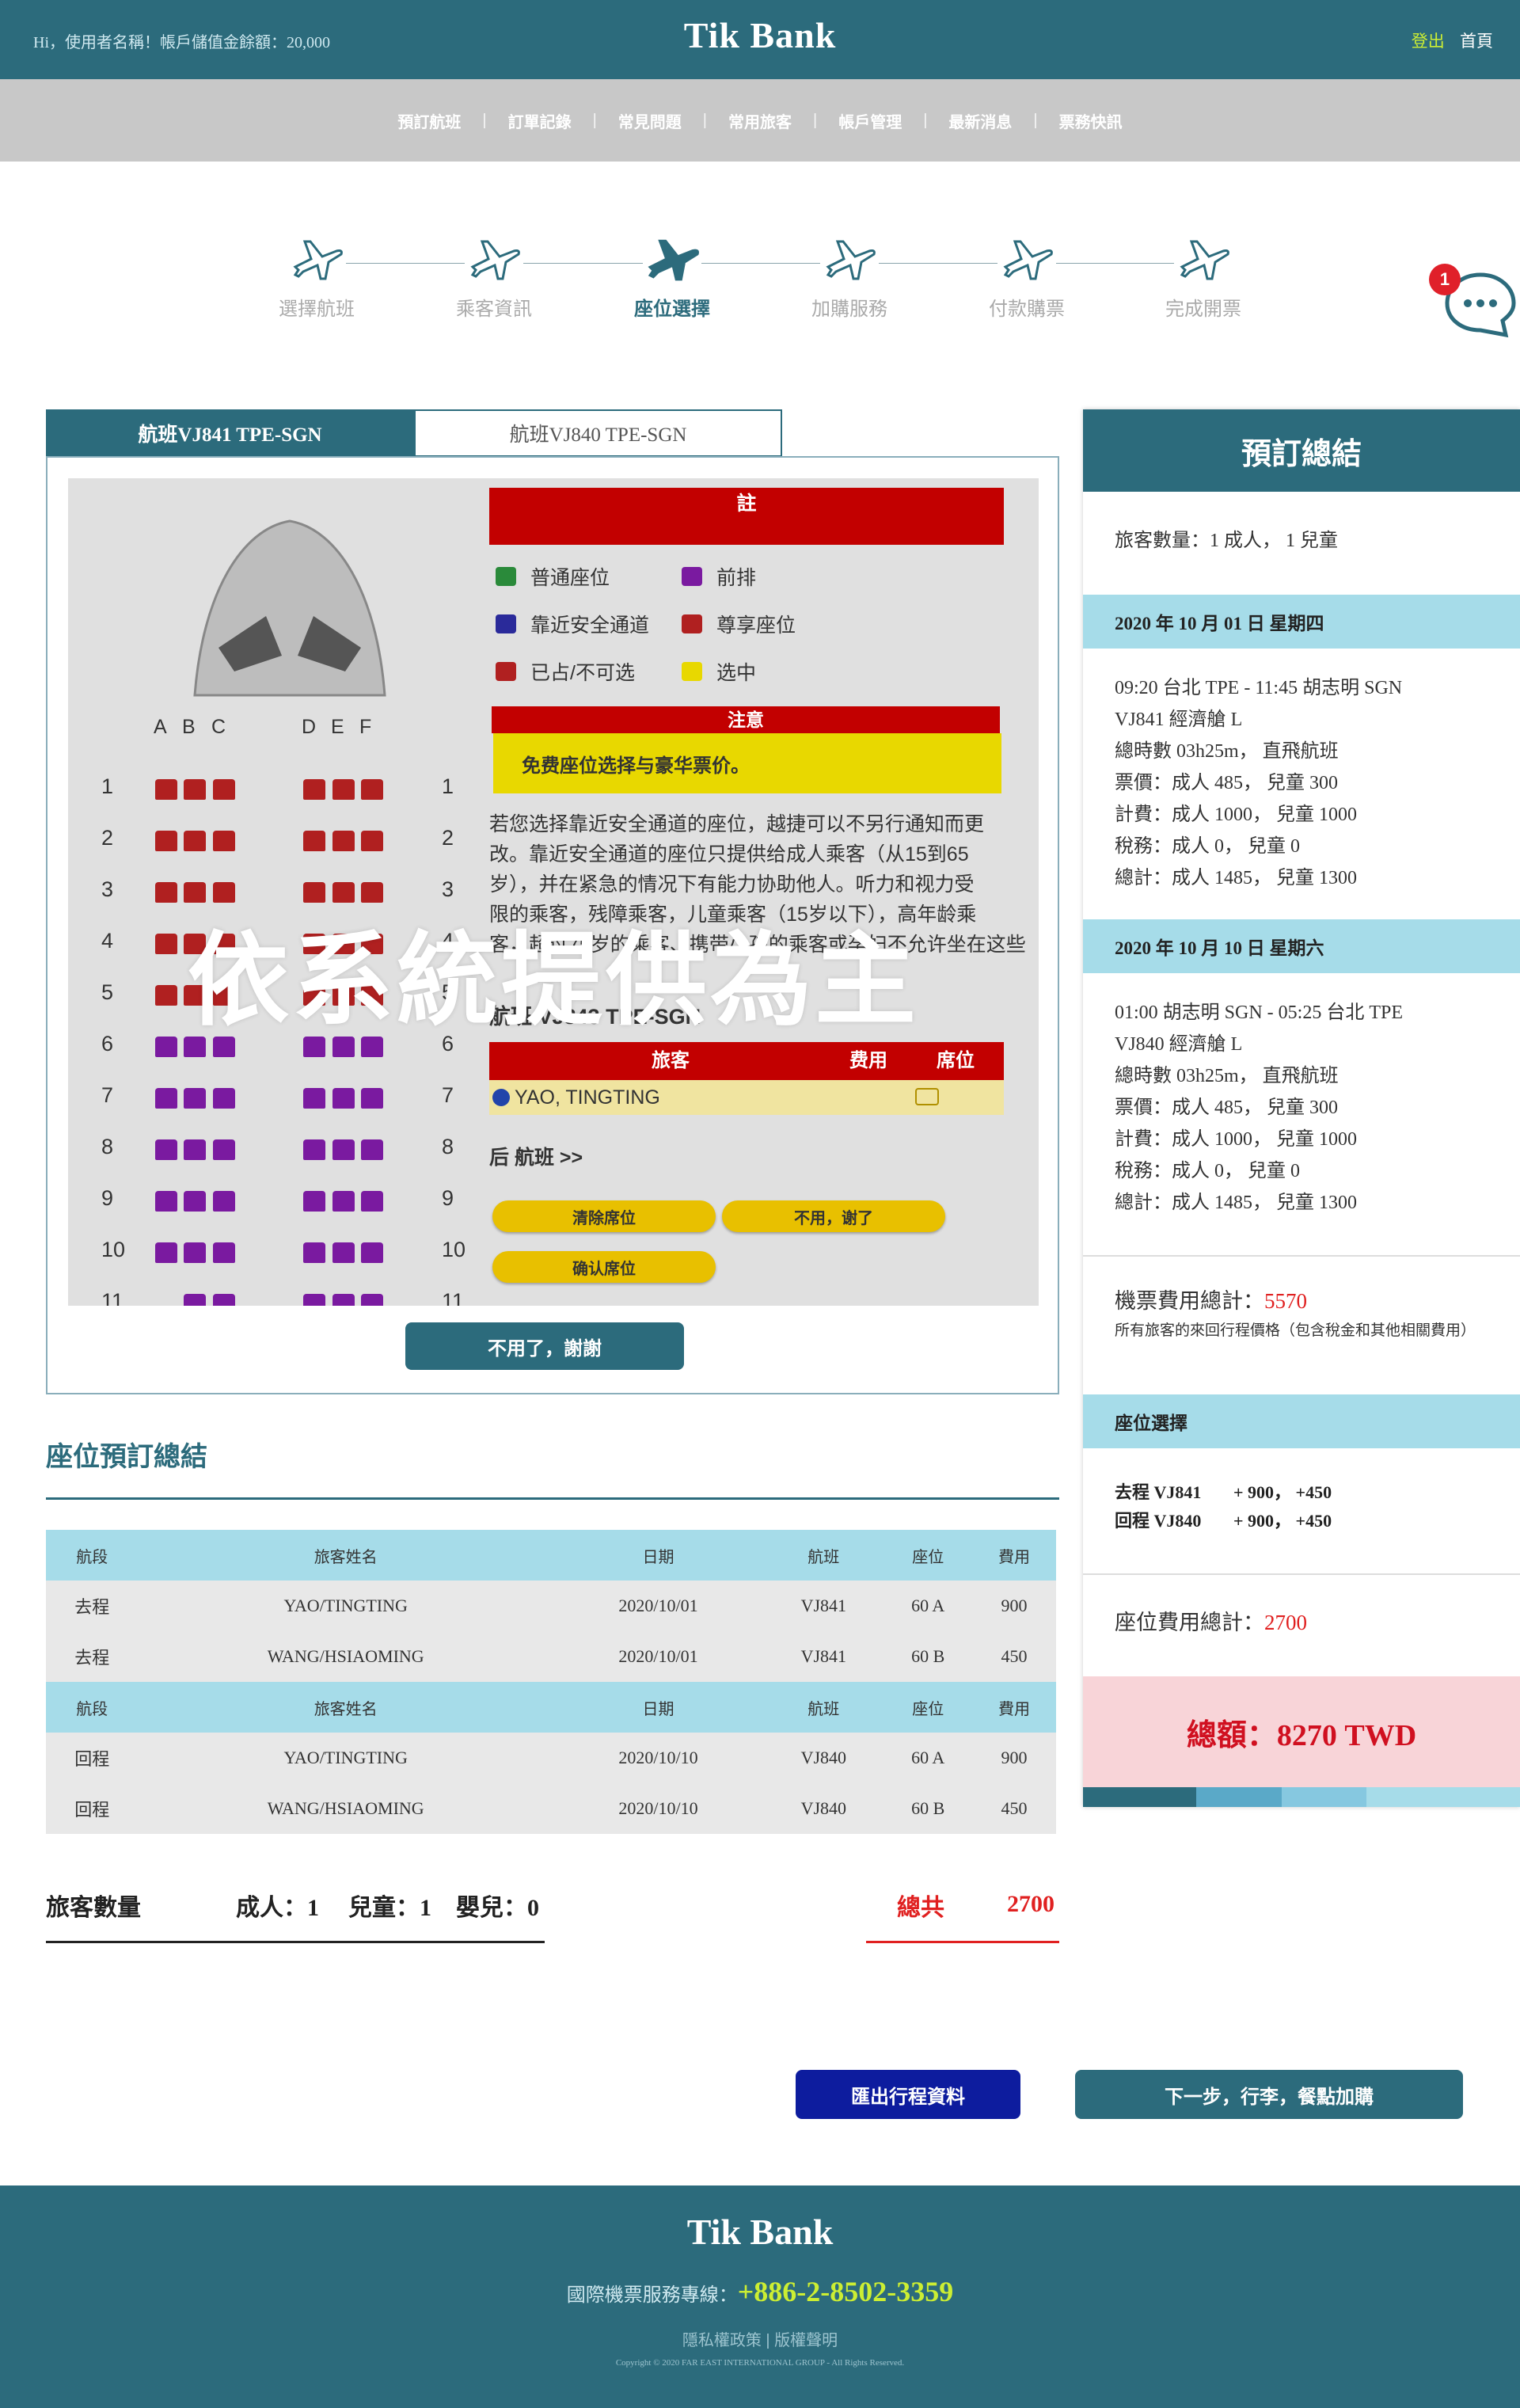  Describe the element at coordinates (1091, 120) in the screenshot. I see `nav-ticket-alerts: 票務快訊` at that location.